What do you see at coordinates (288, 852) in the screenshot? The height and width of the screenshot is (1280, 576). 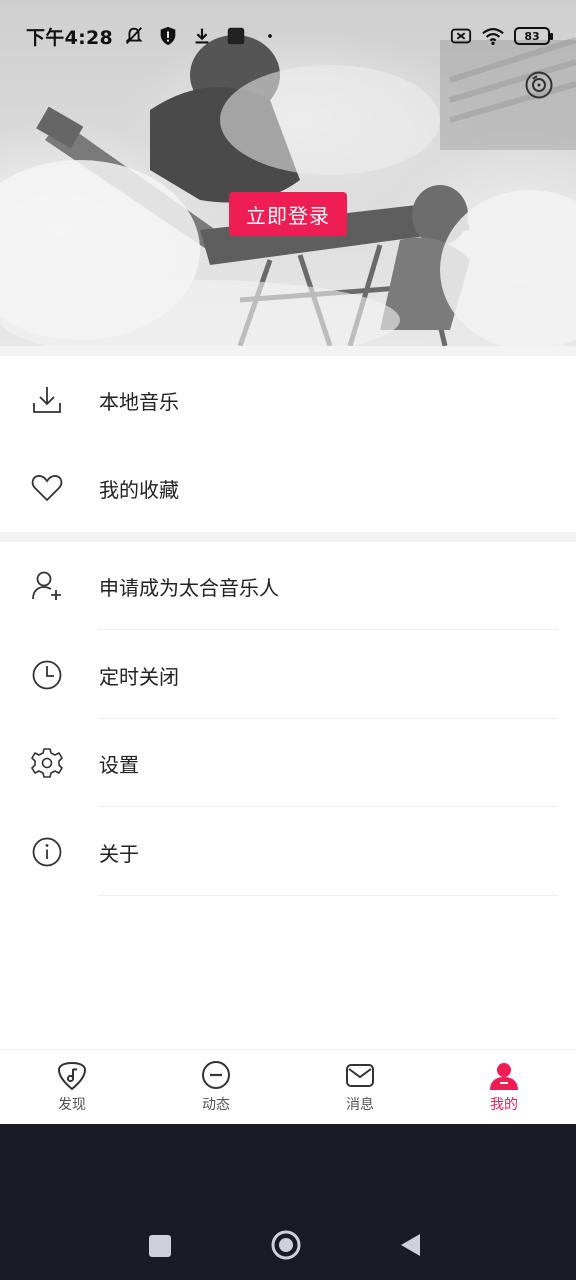 I see `menu-item-about: 关于` at bounding box center [288, 852].